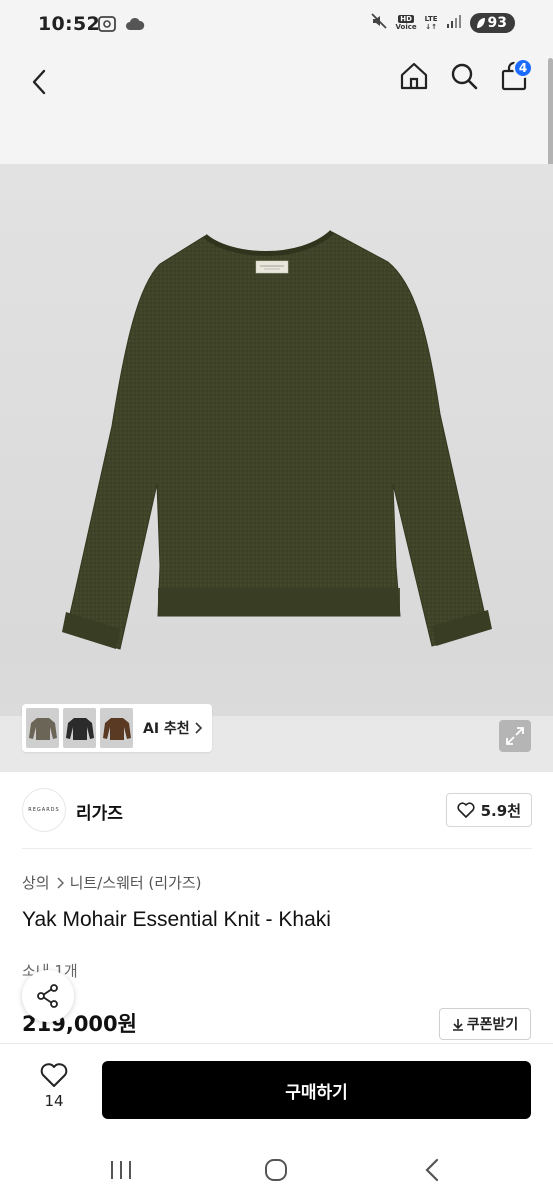 This screenshot has height=1200, width=553. I want to click on search-icon, so click(464, 76).